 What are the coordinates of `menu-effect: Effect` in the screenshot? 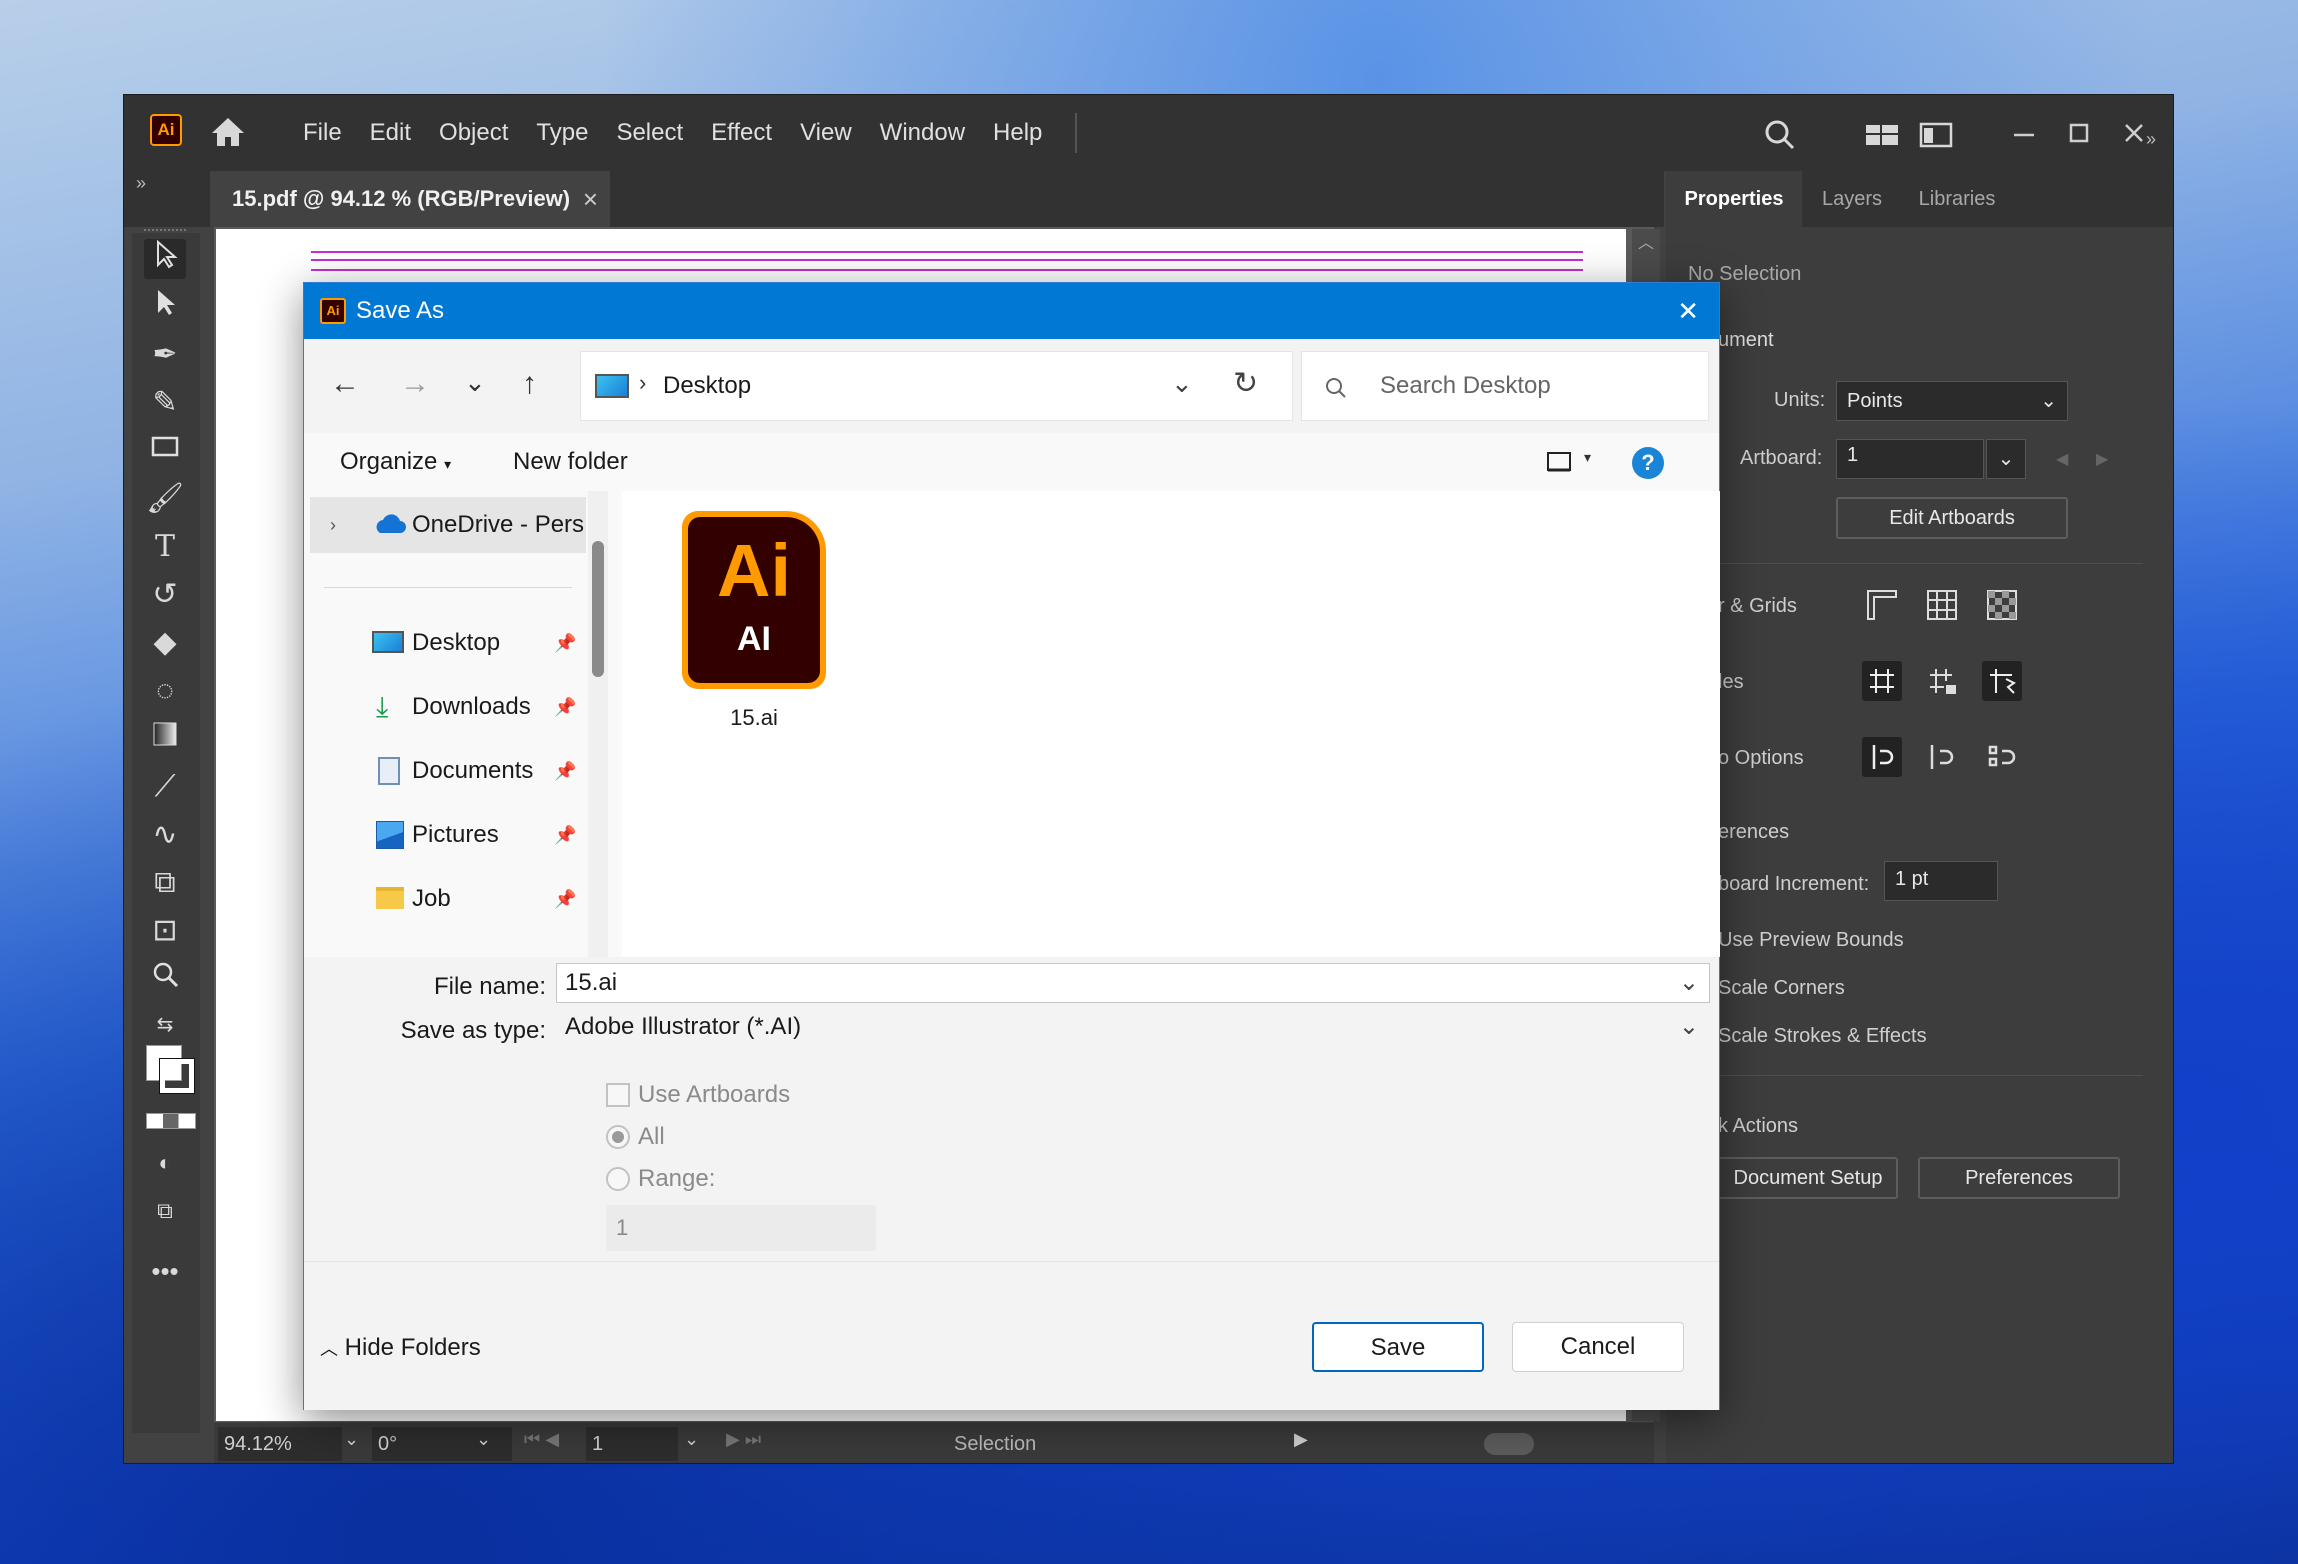 It's located at (741, 133).